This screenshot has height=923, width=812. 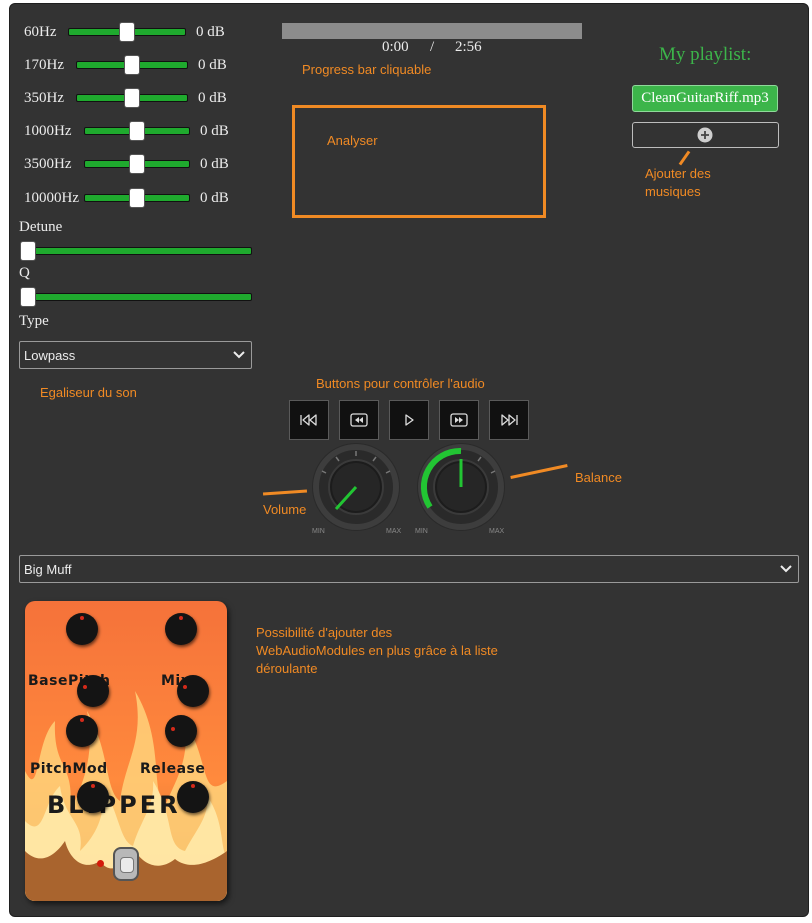 I want to click on pedal-knob-top-right, so click(x=181, y=629).